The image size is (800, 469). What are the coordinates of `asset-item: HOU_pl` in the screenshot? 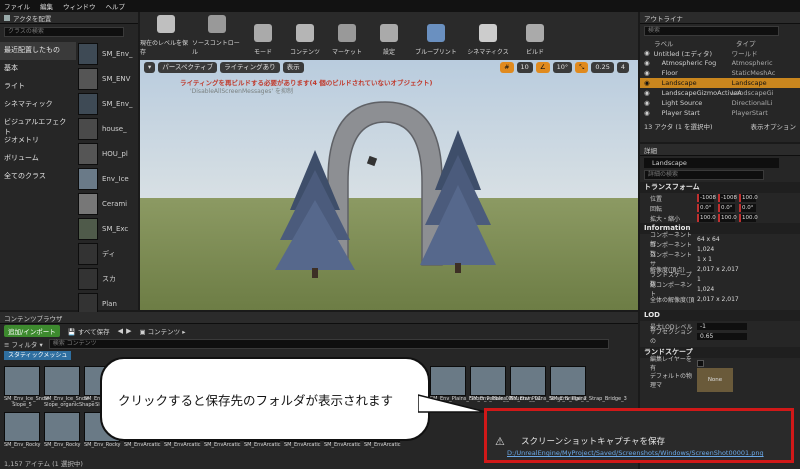 It's located at (107, 154).